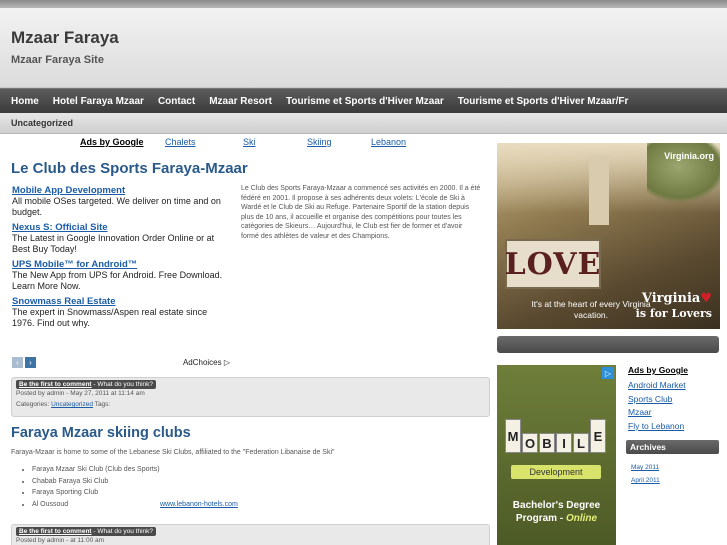 The image size is (727, 545). What do you see at coordinates (206, 362) in the screenshot?
I see `adchoices-link: AdChoices ▷` at bounding box center [206, 362].